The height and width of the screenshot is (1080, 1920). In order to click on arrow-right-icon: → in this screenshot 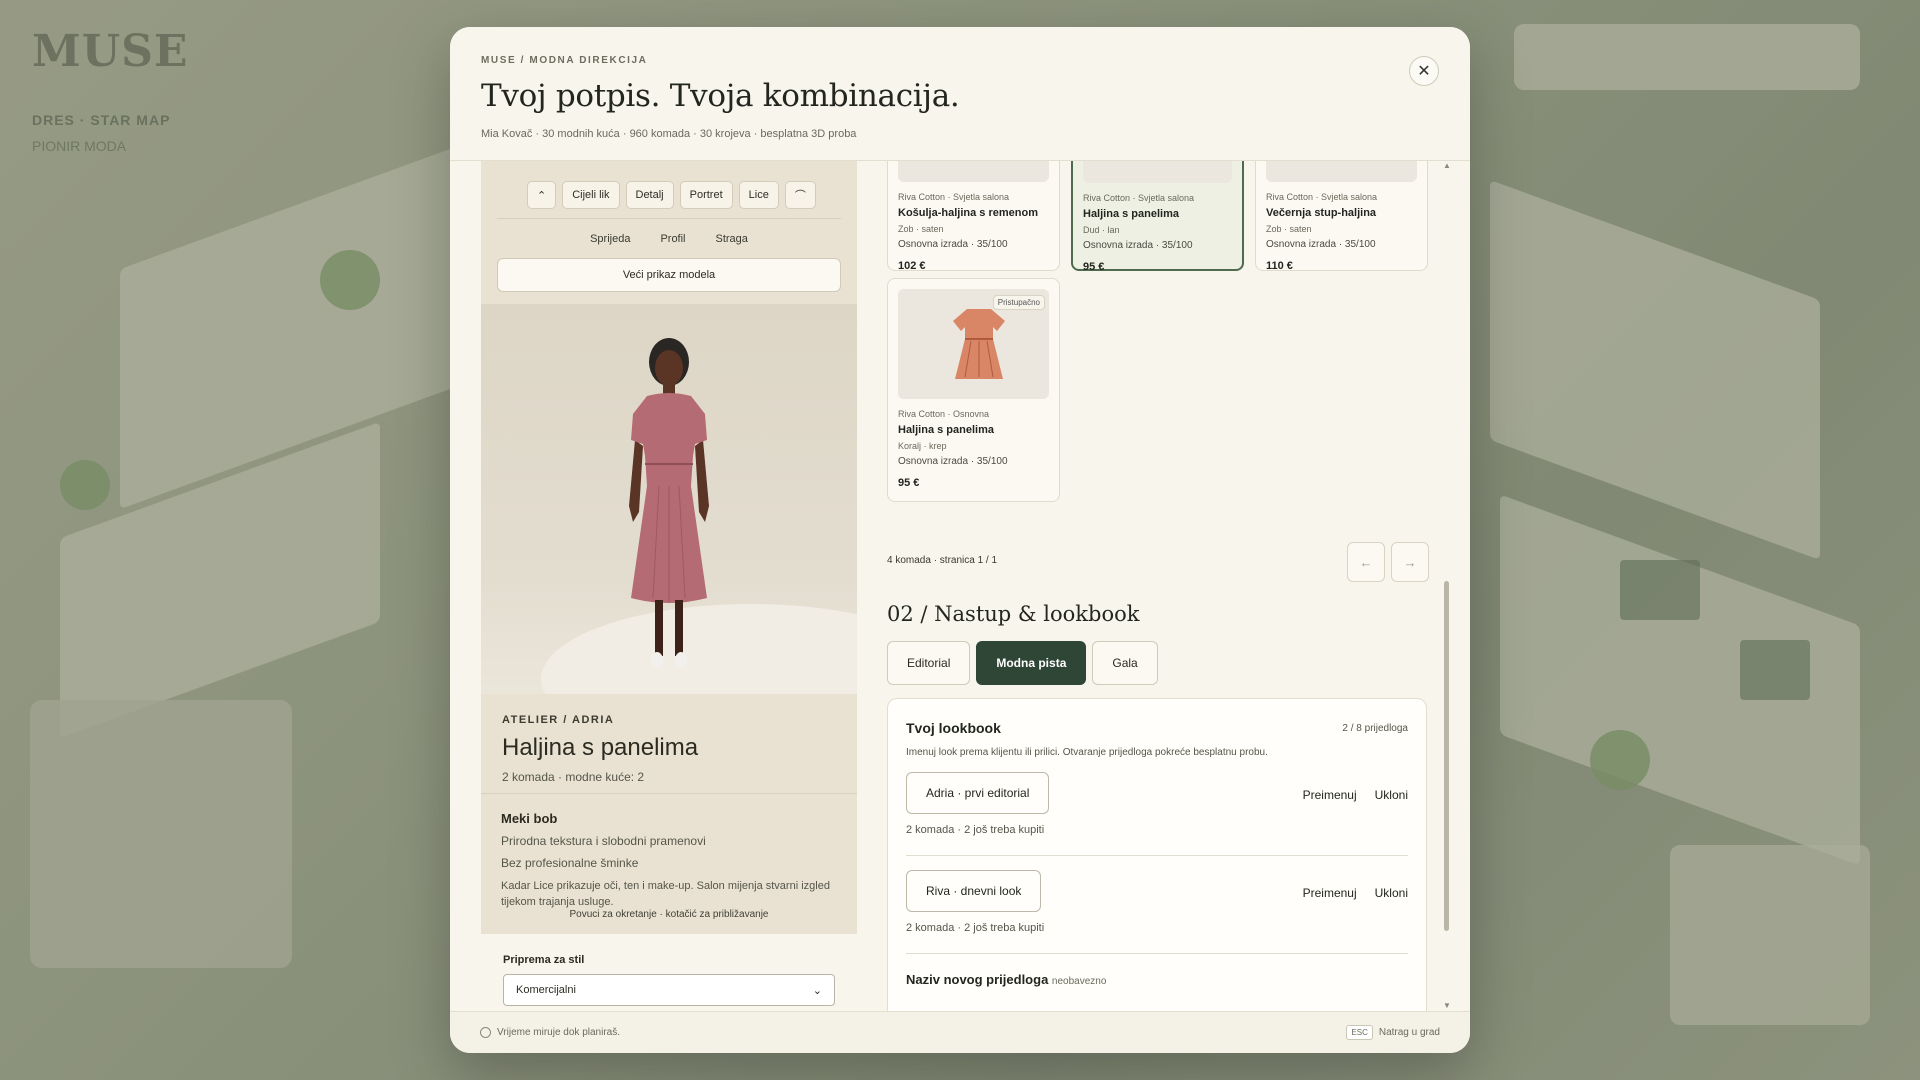, I will do `click(1410, 562)`.